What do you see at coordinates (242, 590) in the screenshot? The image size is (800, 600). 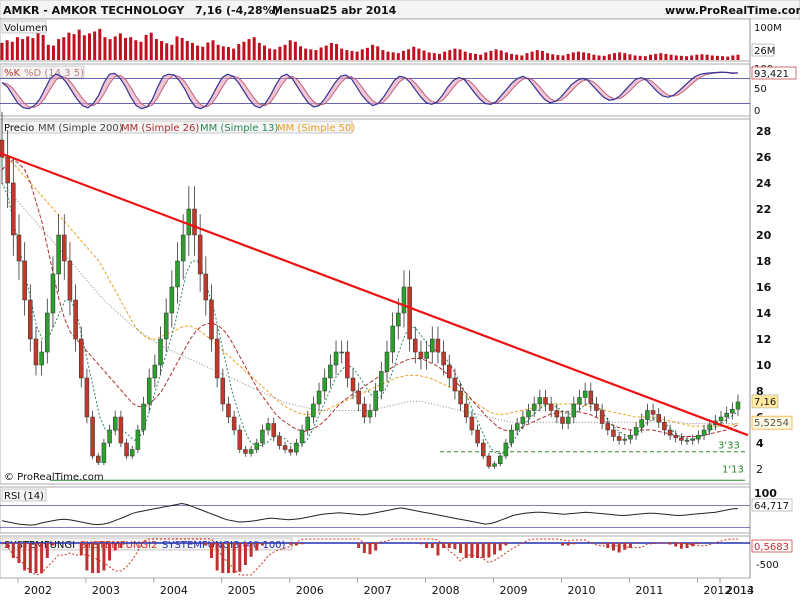 I see `x-tick-2005: 2005` at bounding box center [242, 590].